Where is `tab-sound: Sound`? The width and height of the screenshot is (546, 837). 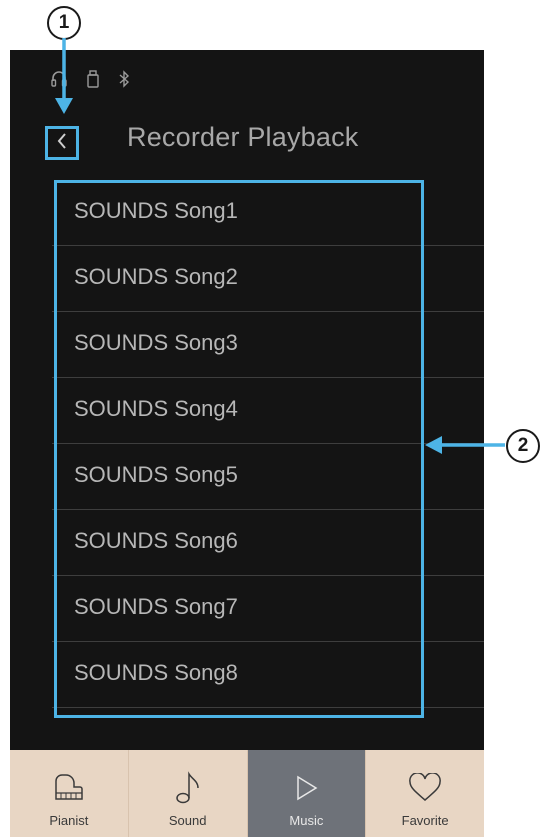
tab-sound: Sound is located at coordinates (187, 793).